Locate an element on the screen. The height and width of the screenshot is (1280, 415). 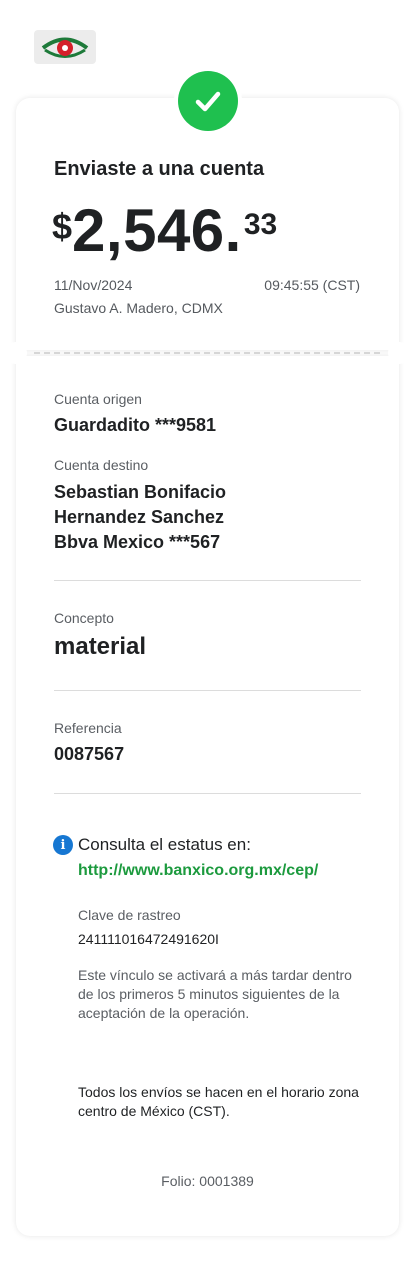
destination-line-surname: Hernandez Sanchez is located at coordinates (139, 517).